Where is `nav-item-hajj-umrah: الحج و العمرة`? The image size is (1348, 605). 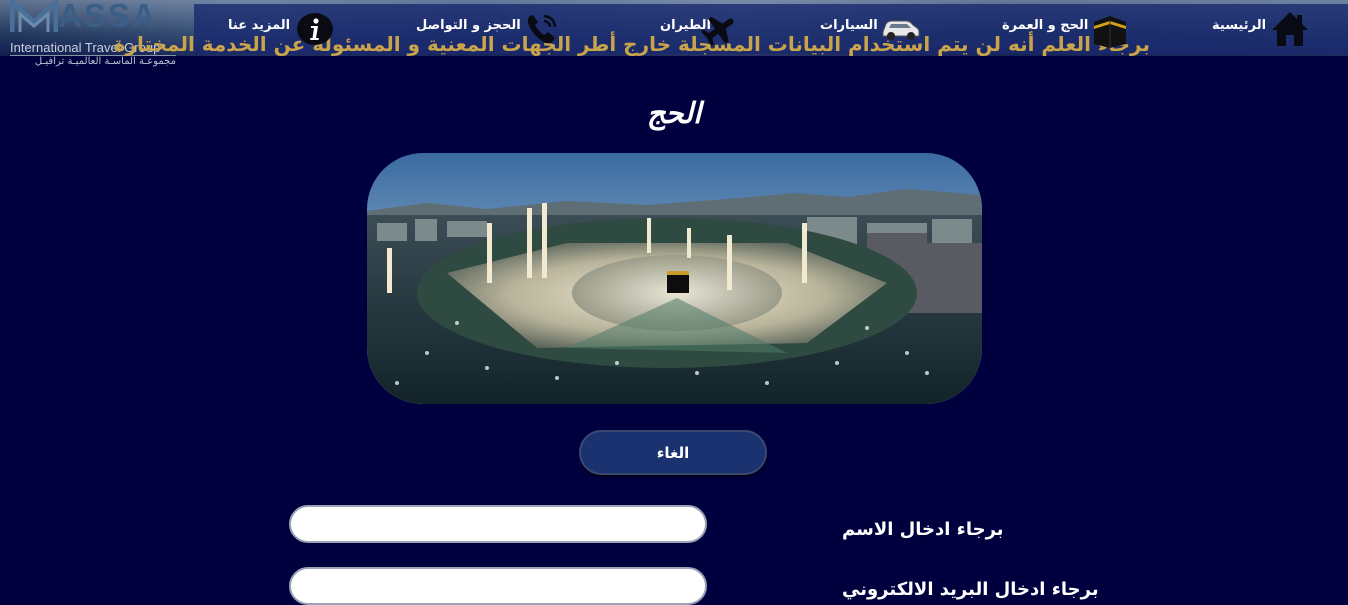
nav-item-hajj-umrah: الحج و العمرة is located at coordinates (1065, 30).